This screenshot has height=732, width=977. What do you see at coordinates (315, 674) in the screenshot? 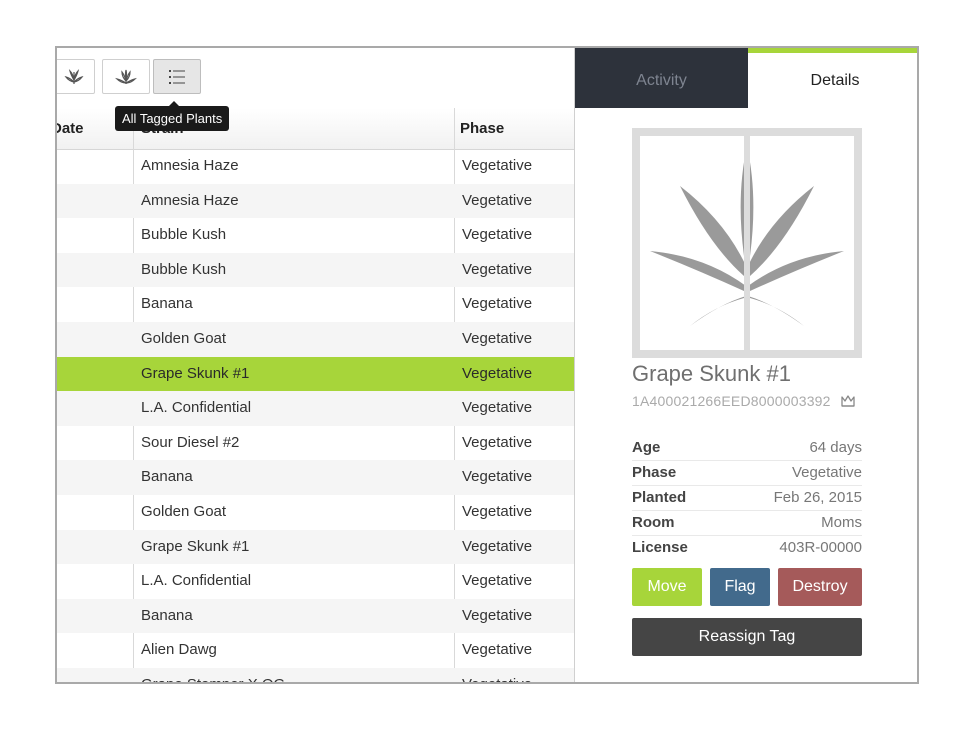
I see `table-row: Grape Stomper X OG Vegetative` at bounding box center [315, 674].